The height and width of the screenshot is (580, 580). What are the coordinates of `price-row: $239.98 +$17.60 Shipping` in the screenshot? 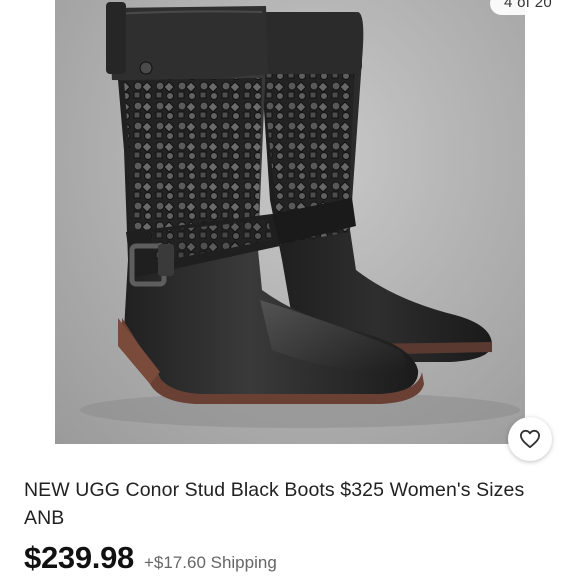 It's located at (150, 558).